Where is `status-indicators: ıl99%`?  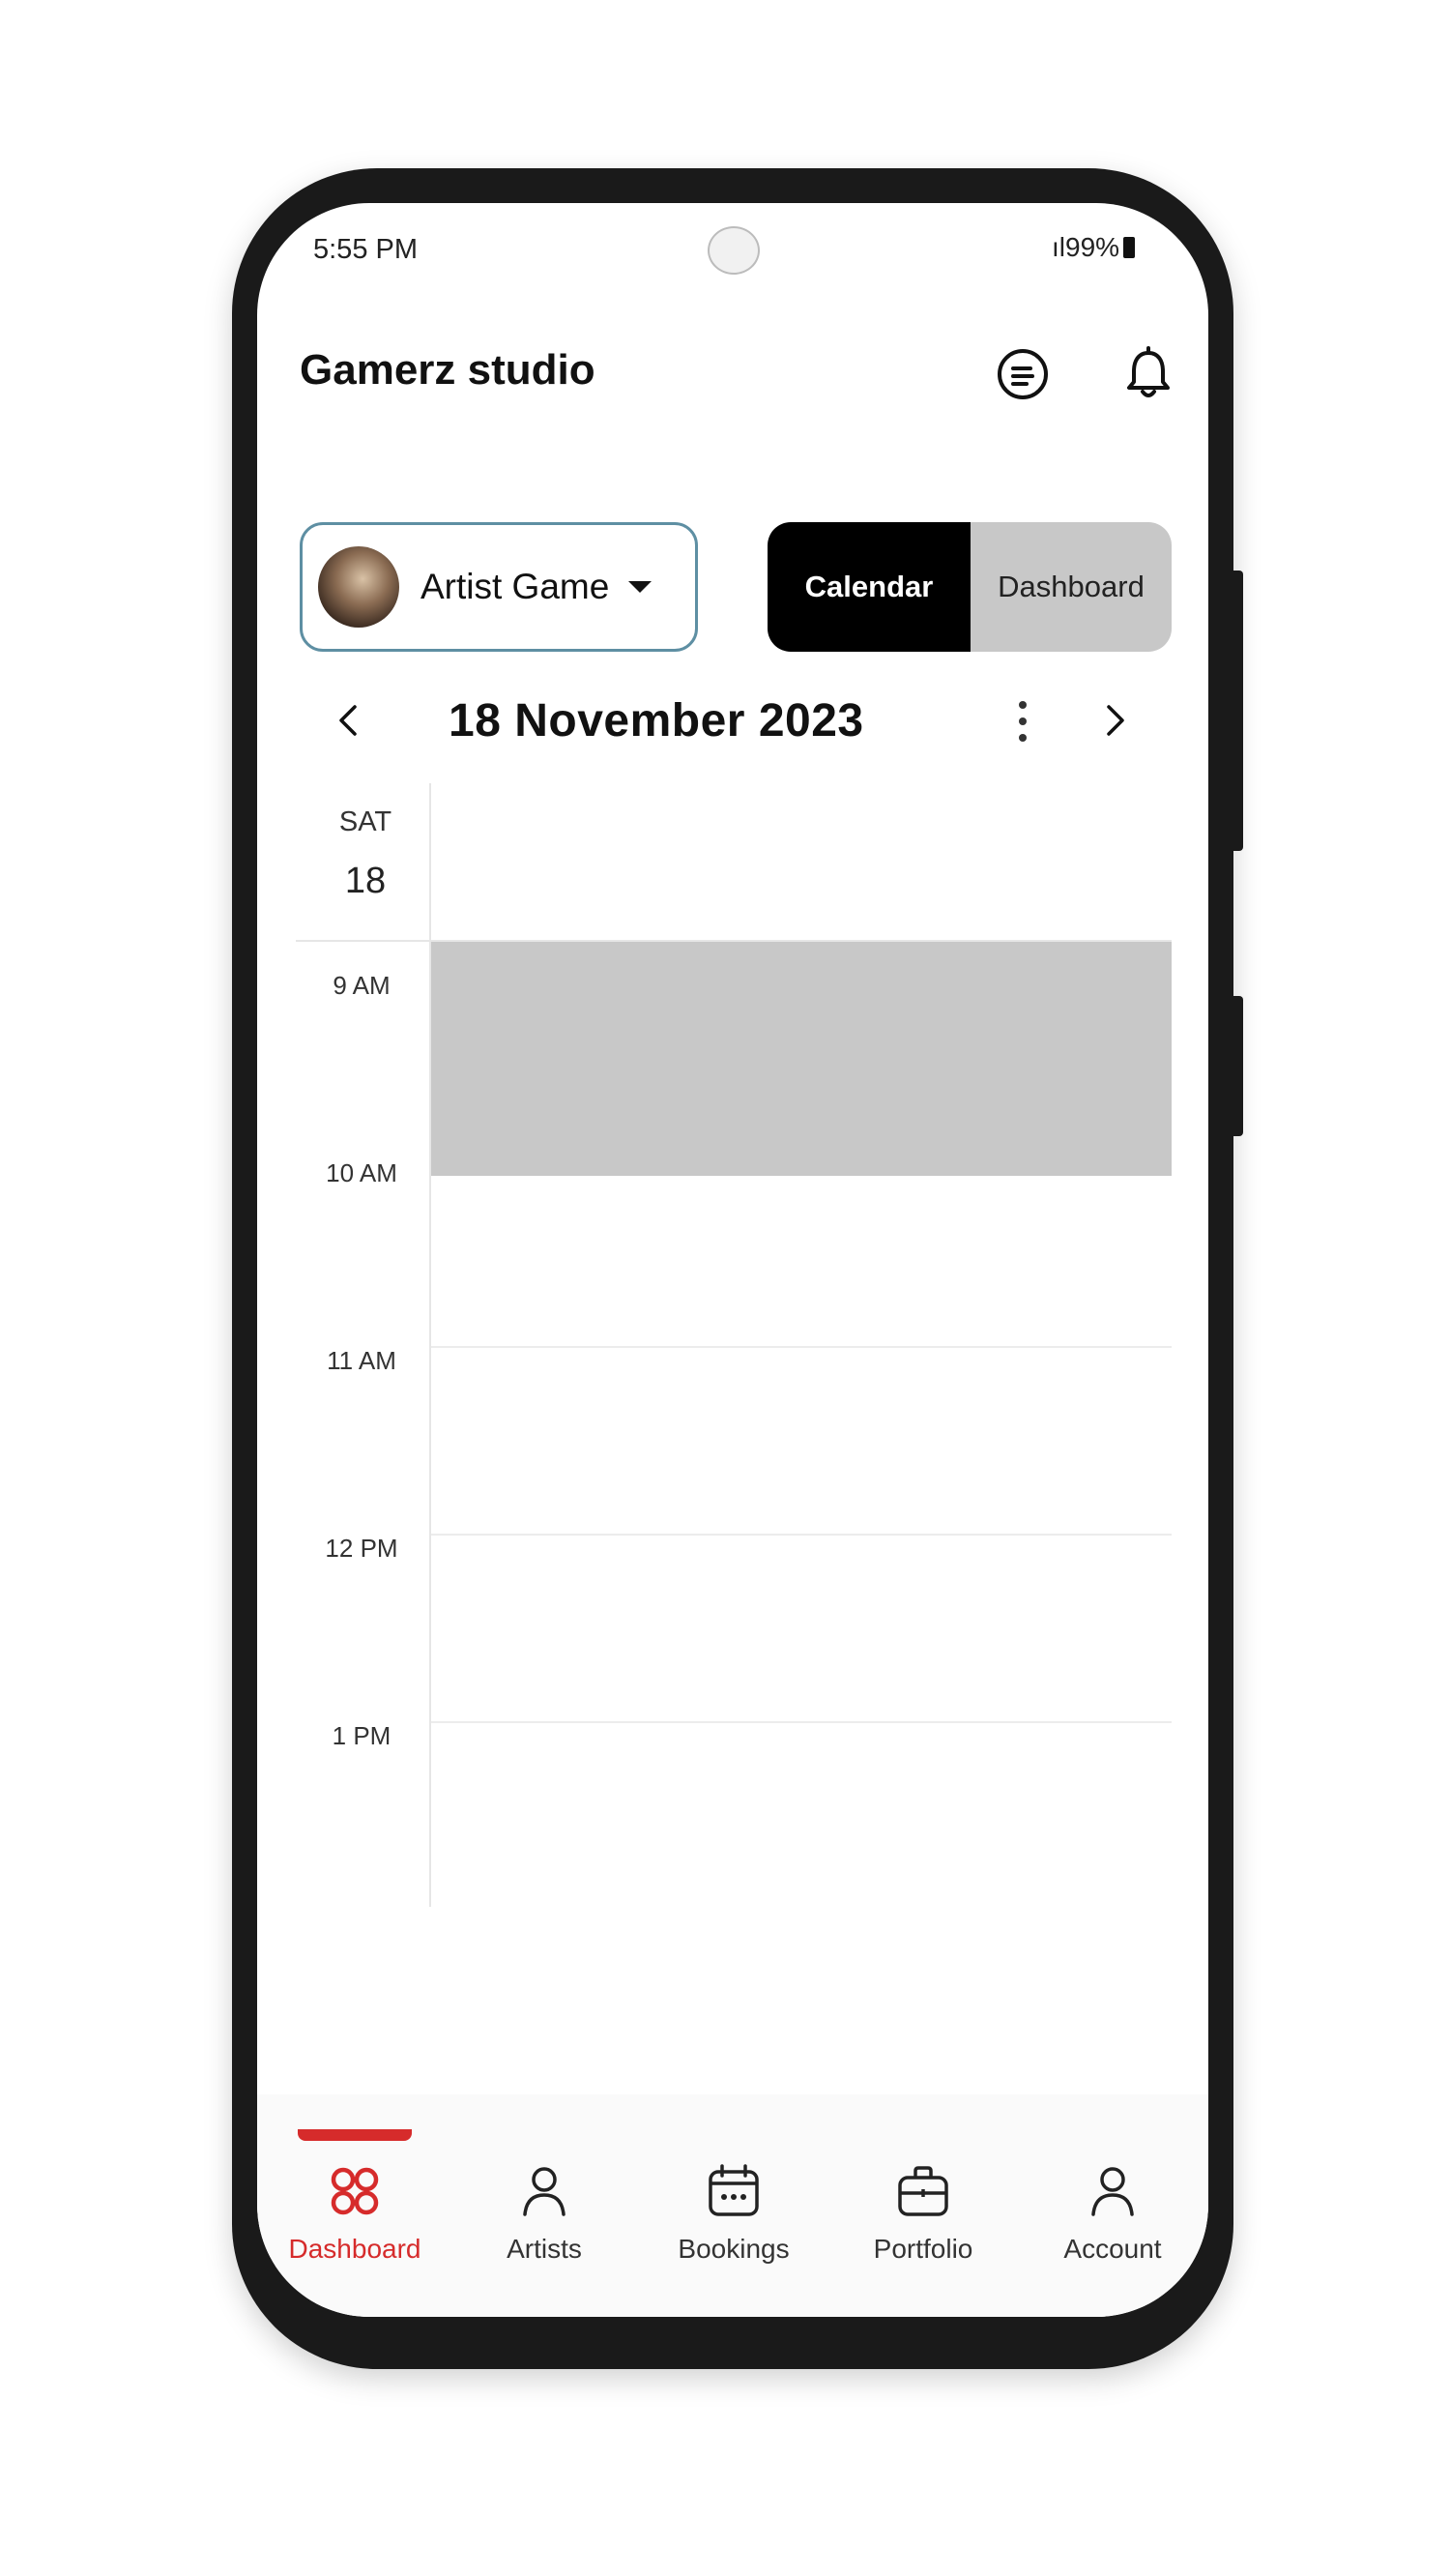
status-indicators: ıl99% is located at coordinates (1094, 247).